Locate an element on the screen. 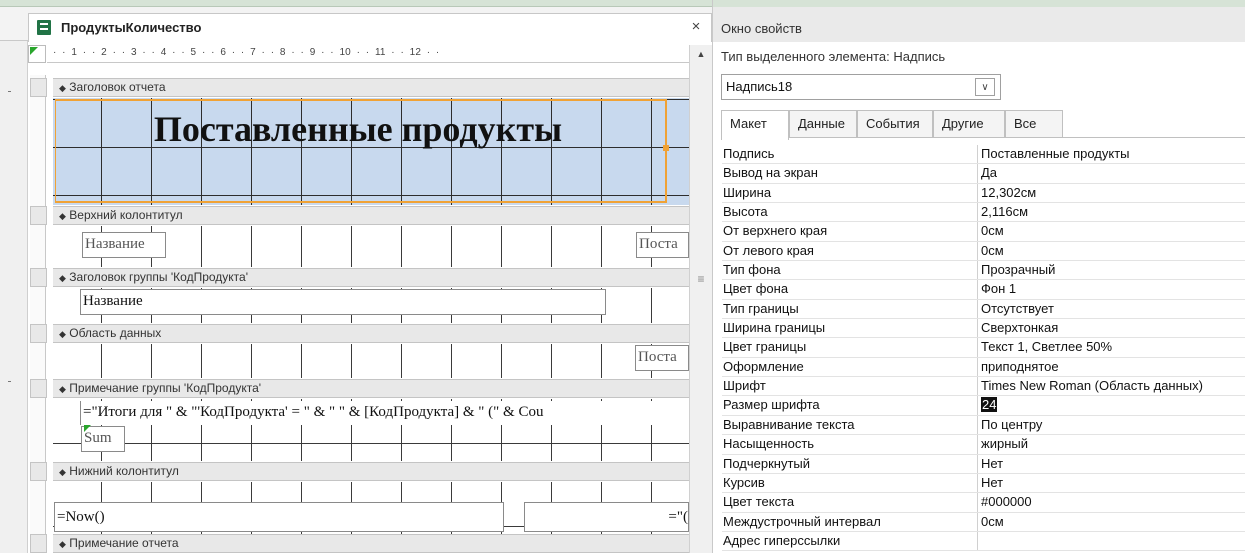 The width and height of the screenshot is (1245, 553). vertical-scrollbar: ▲ ≡ is located at coordinates (700, 299).